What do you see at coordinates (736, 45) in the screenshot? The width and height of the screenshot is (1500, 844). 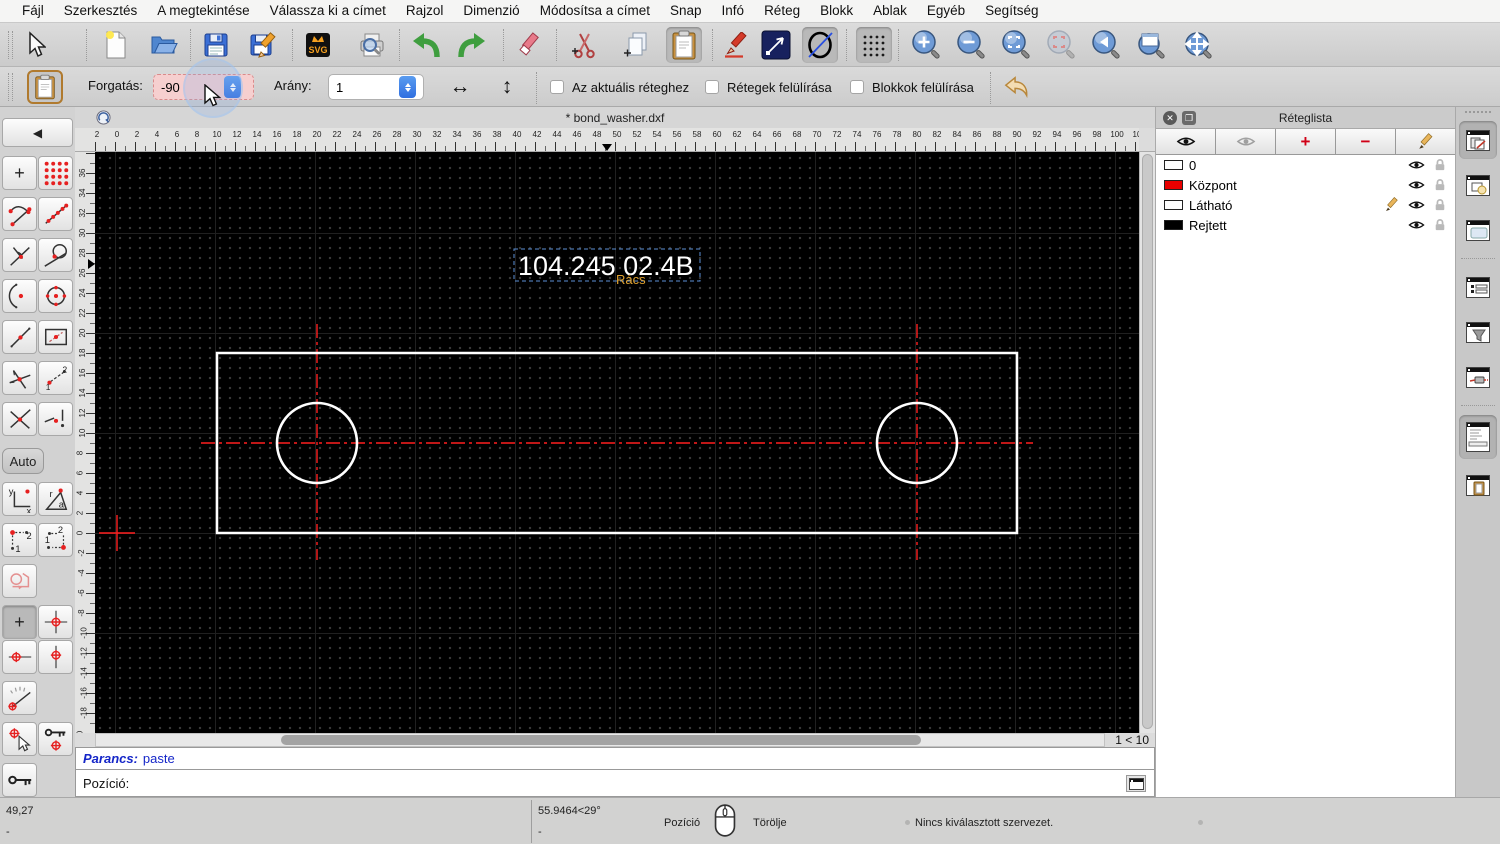 I see `draw-pen-button` at bounding box center [736, 45].